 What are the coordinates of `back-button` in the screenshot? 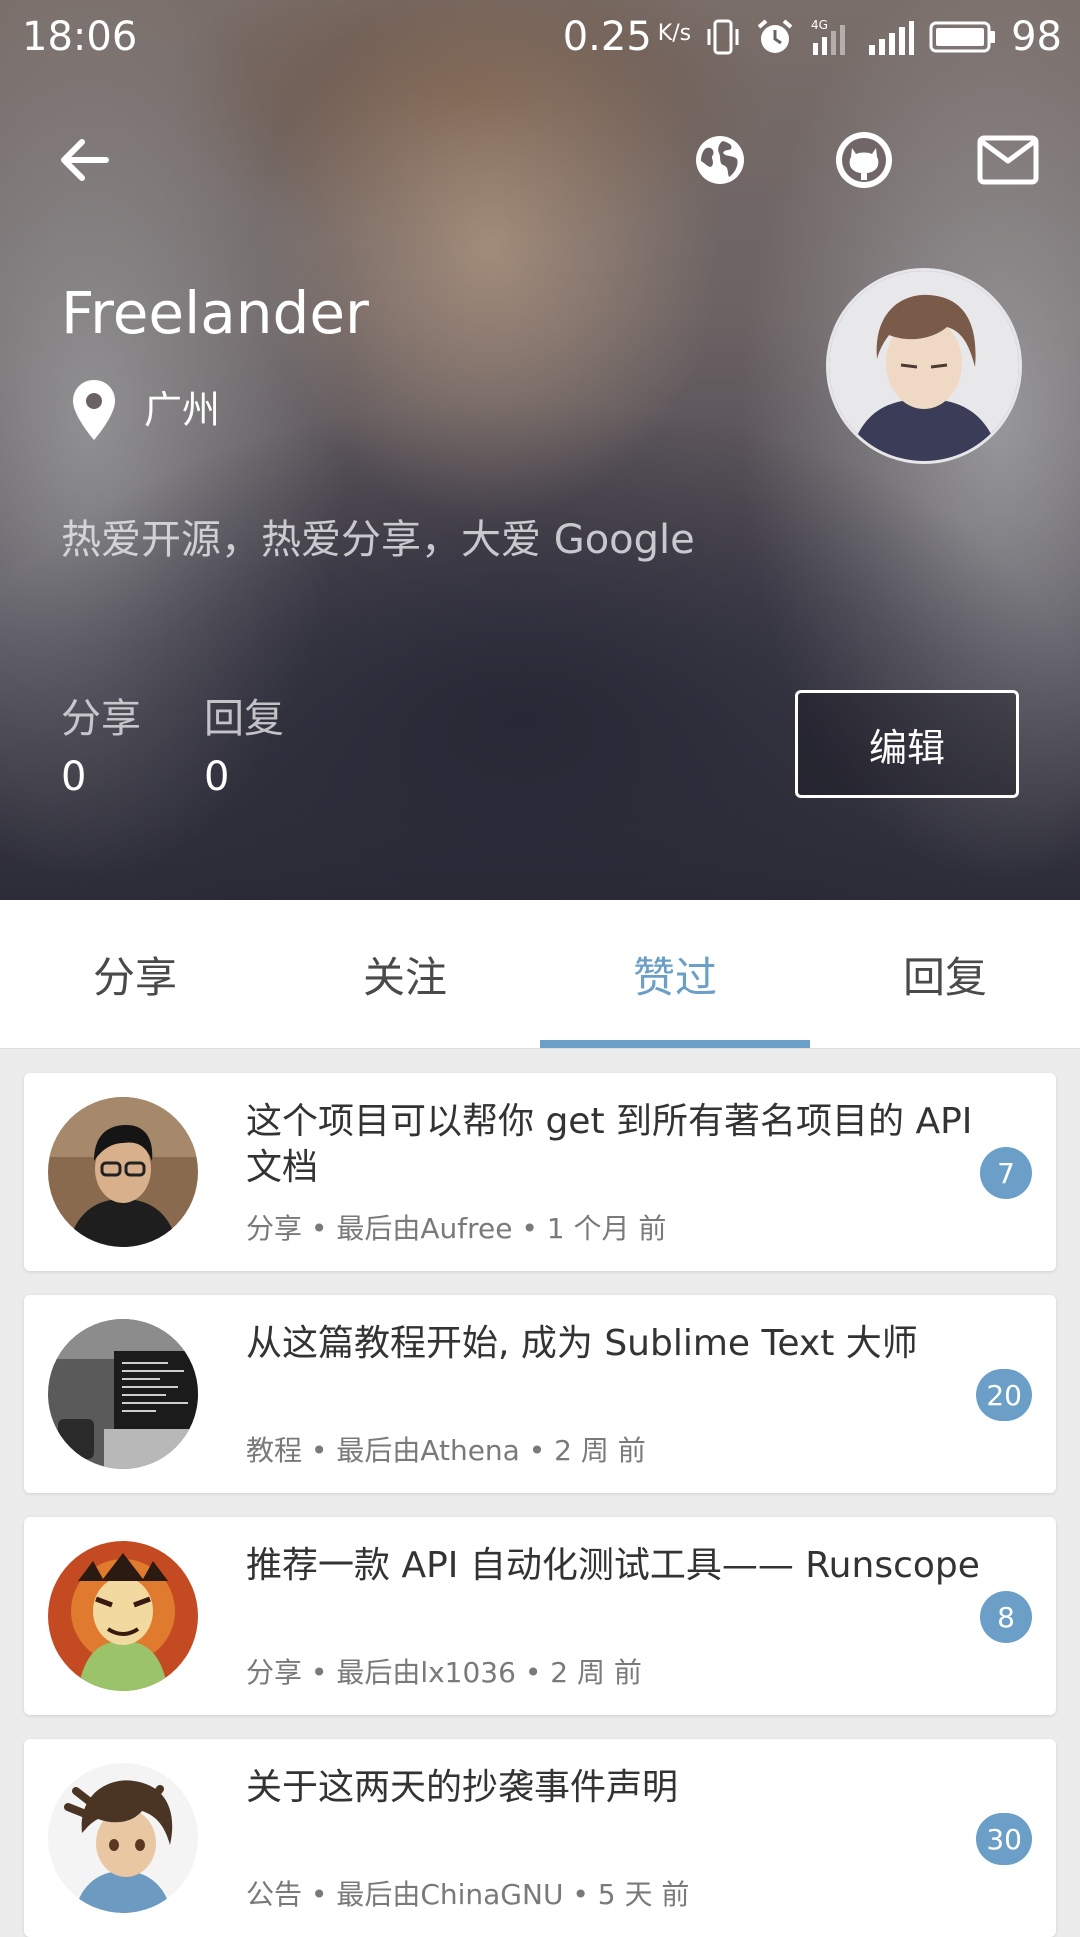 It's located at (84, 160).